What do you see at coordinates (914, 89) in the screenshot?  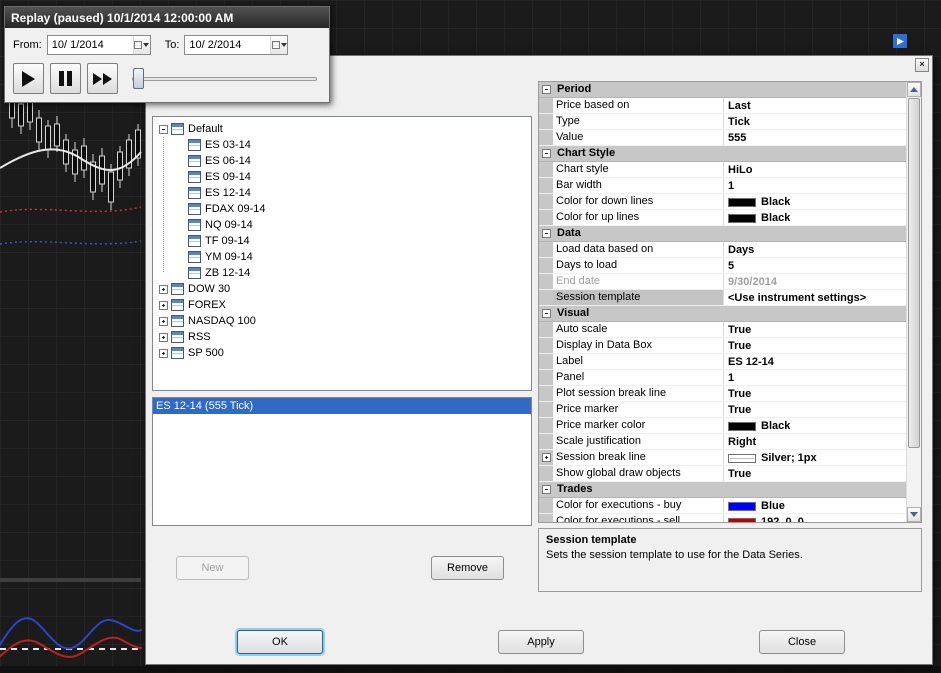 I see `scrollbar-up-button` at bounding box center [914, 89].